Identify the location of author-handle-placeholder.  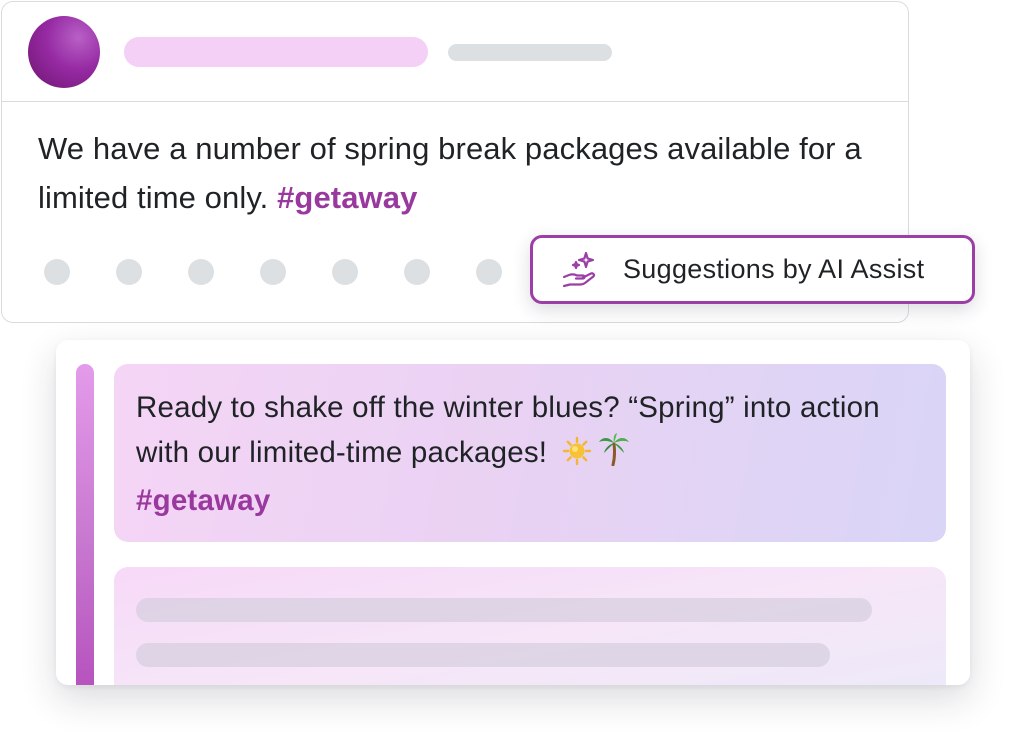
(530, 52).